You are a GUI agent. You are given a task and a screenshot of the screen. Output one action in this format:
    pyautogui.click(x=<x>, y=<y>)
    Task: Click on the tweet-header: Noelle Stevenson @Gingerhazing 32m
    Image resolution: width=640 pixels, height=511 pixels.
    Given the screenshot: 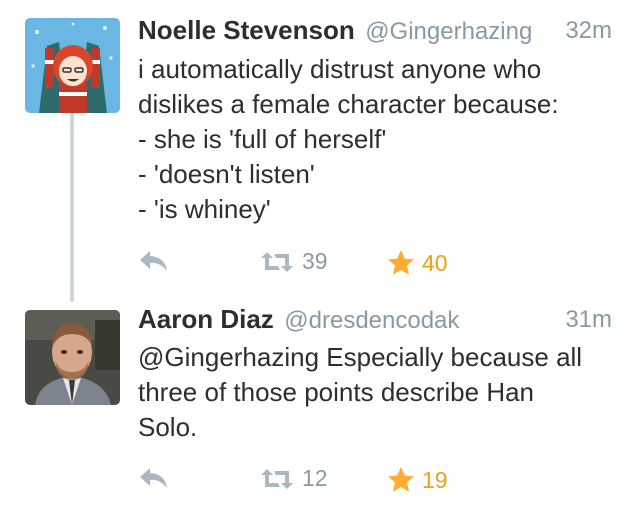 What is the action you would take?
    pyautogui.click(x=375, y=33)
    